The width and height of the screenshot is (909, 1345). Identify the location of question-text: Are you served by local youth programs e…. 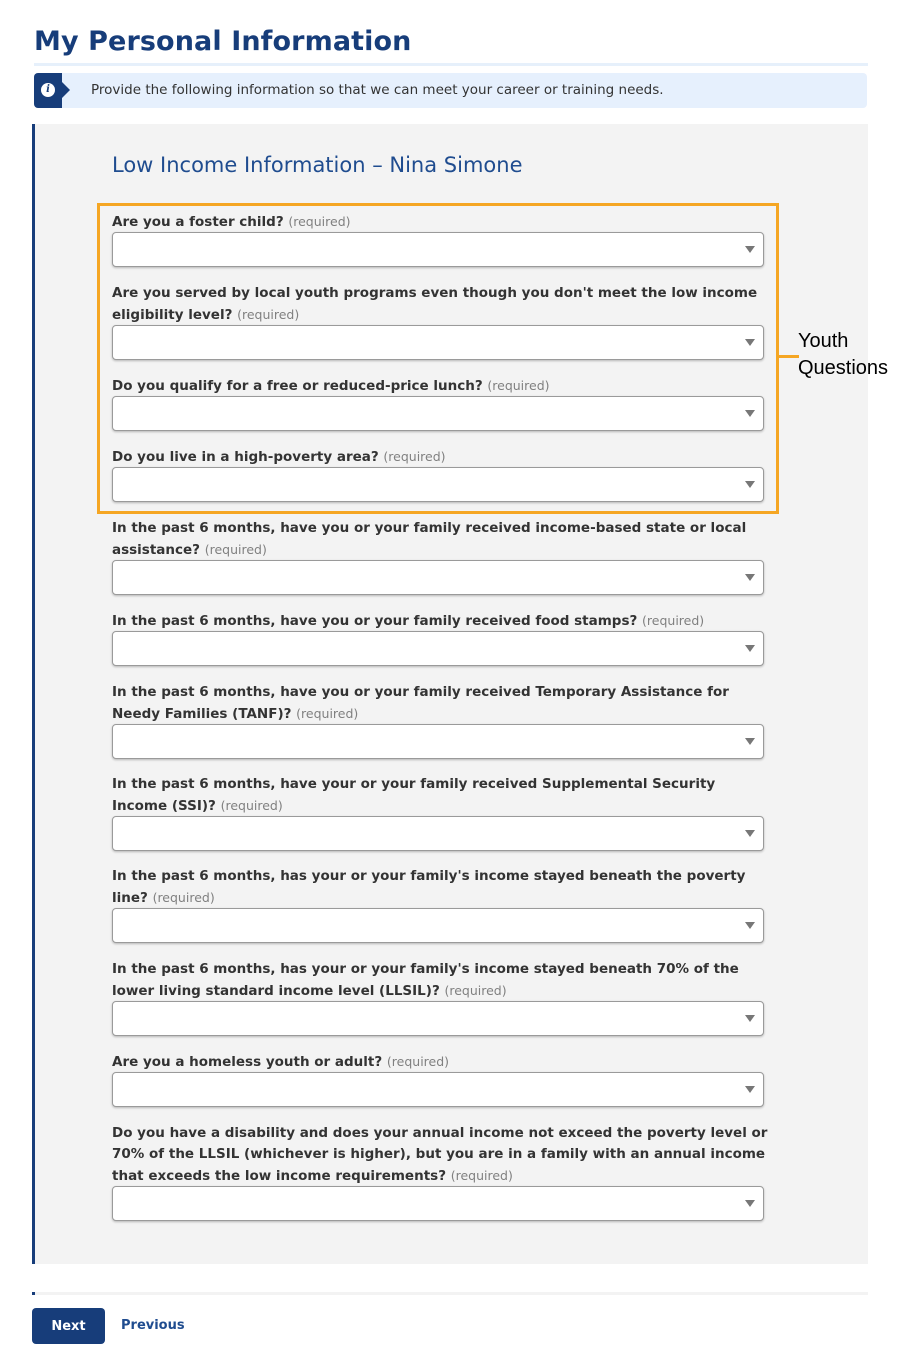
(435, 304).